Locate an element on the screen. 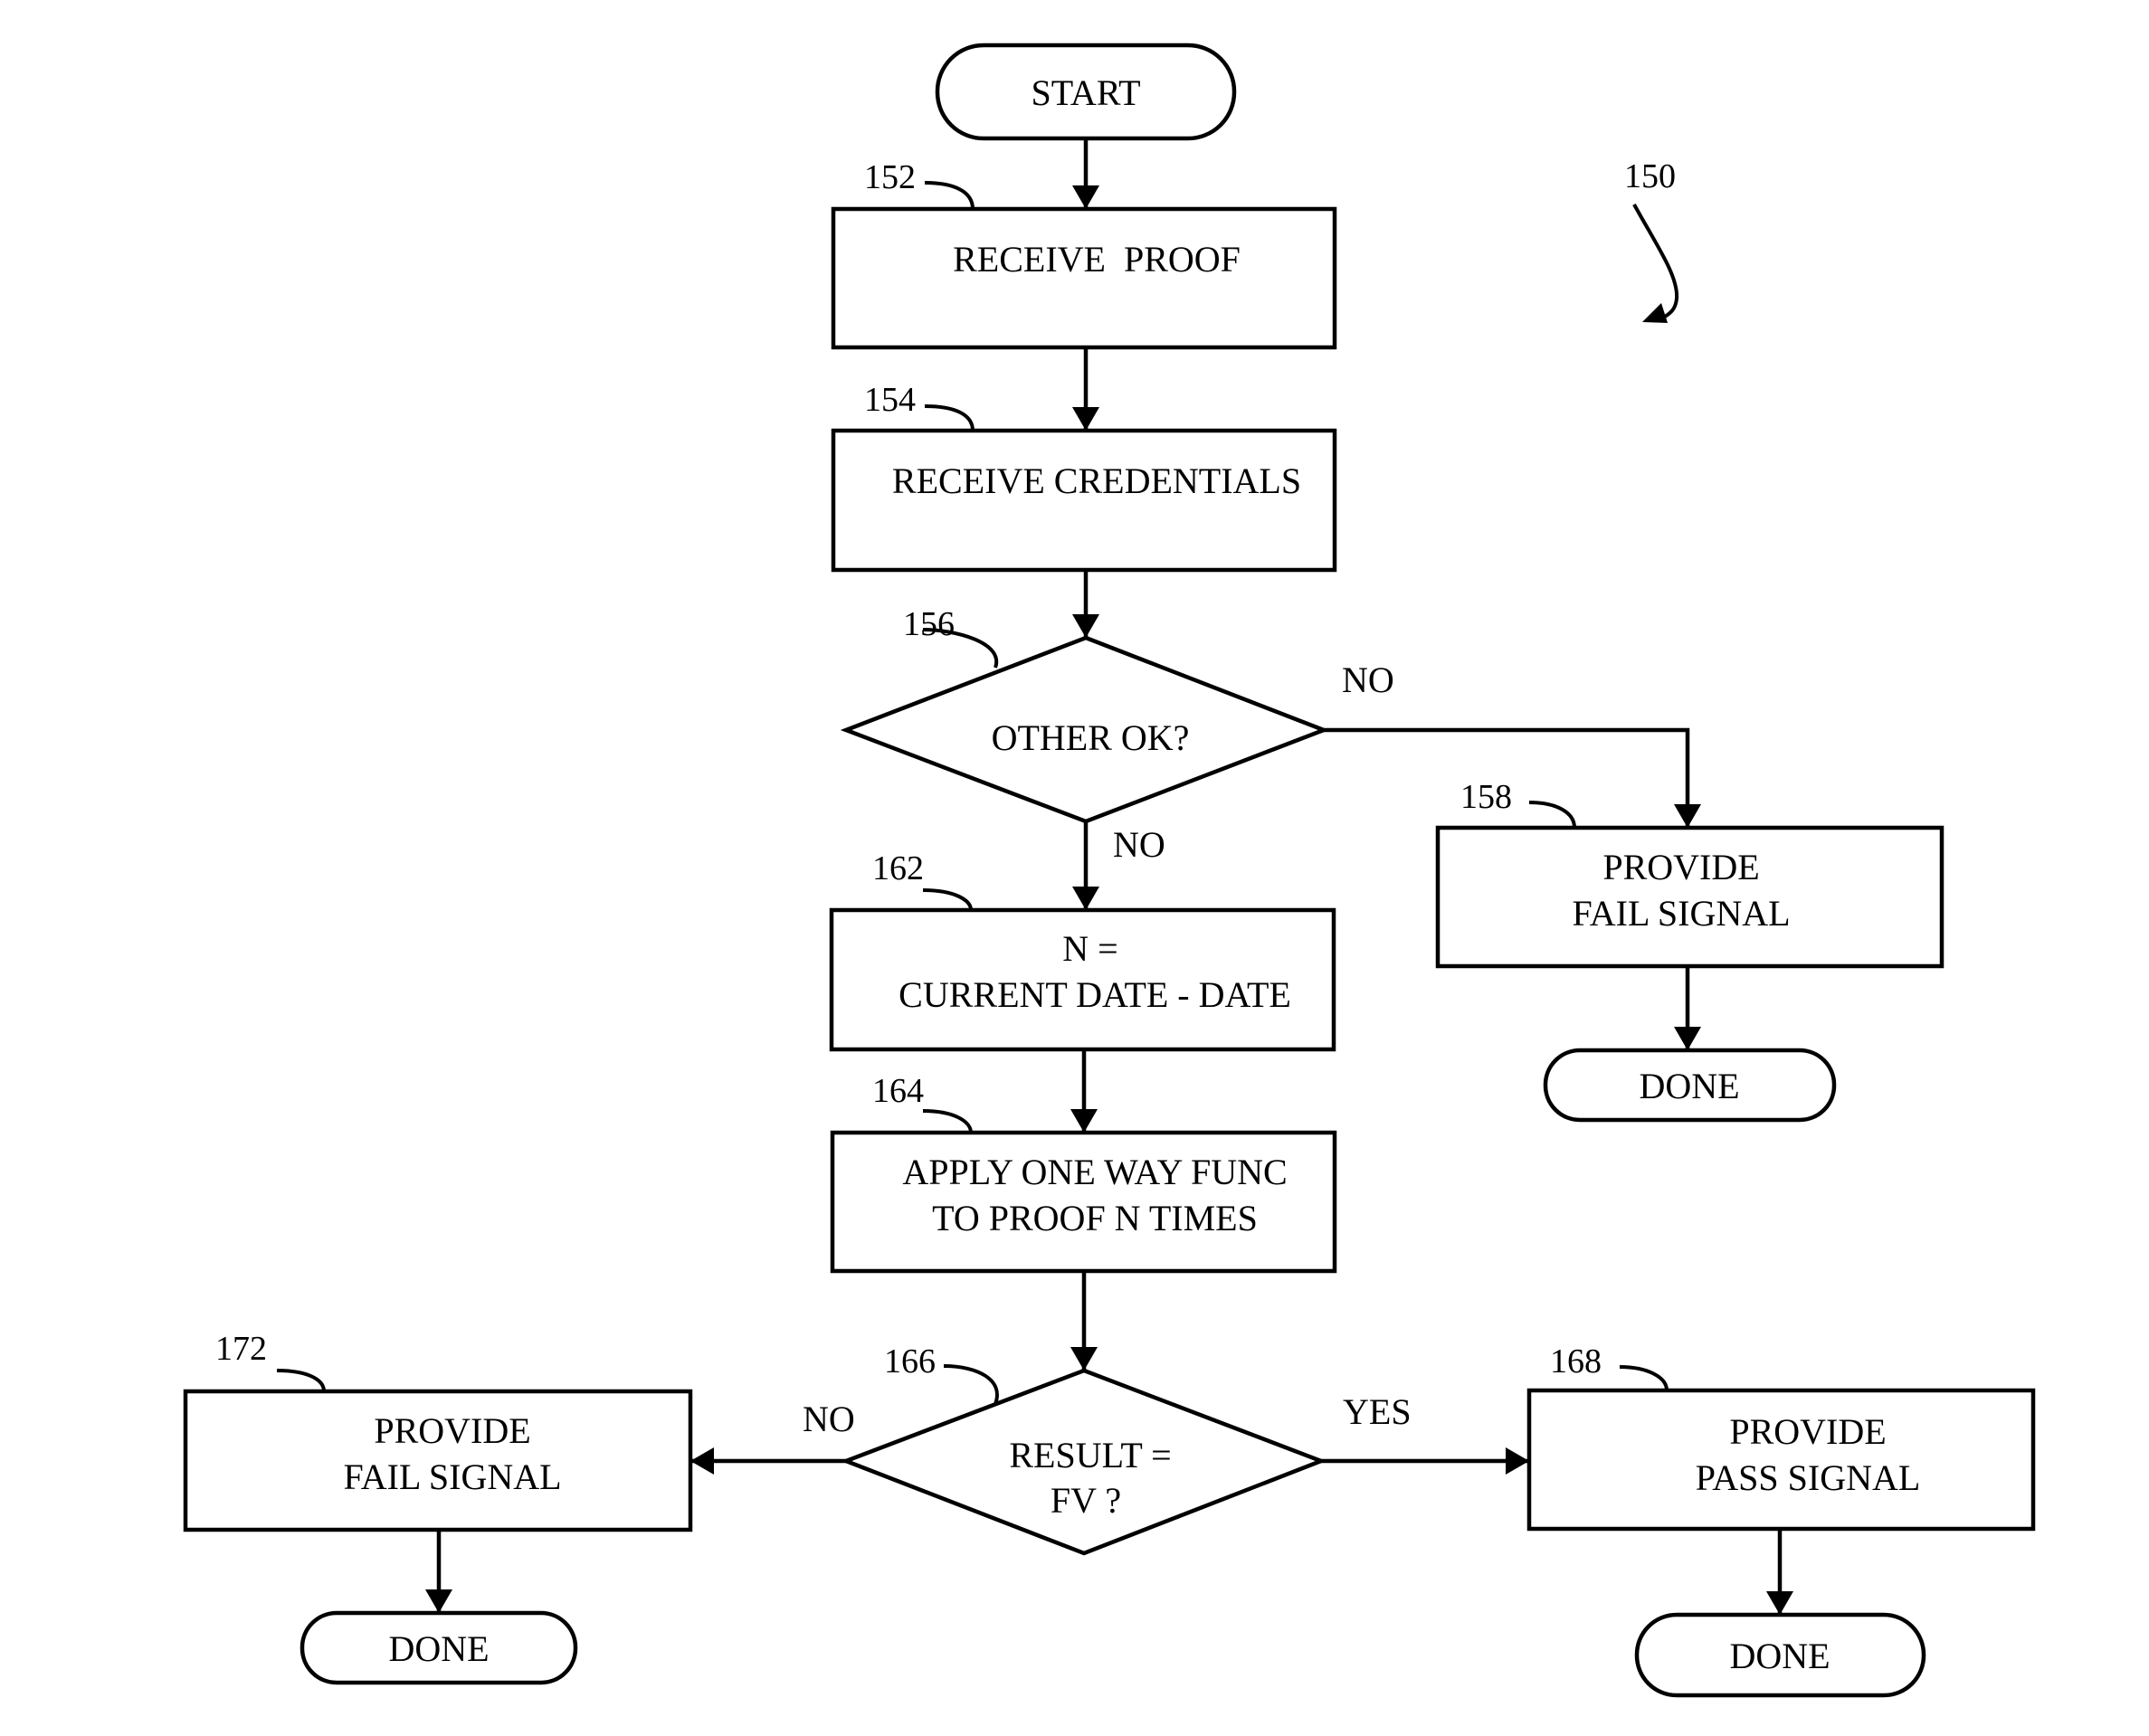 Image resolution: width=2149 pixels, height=1736 pixels. decision-156-text: OTHER OK? is located at coordinates (1091, 737).